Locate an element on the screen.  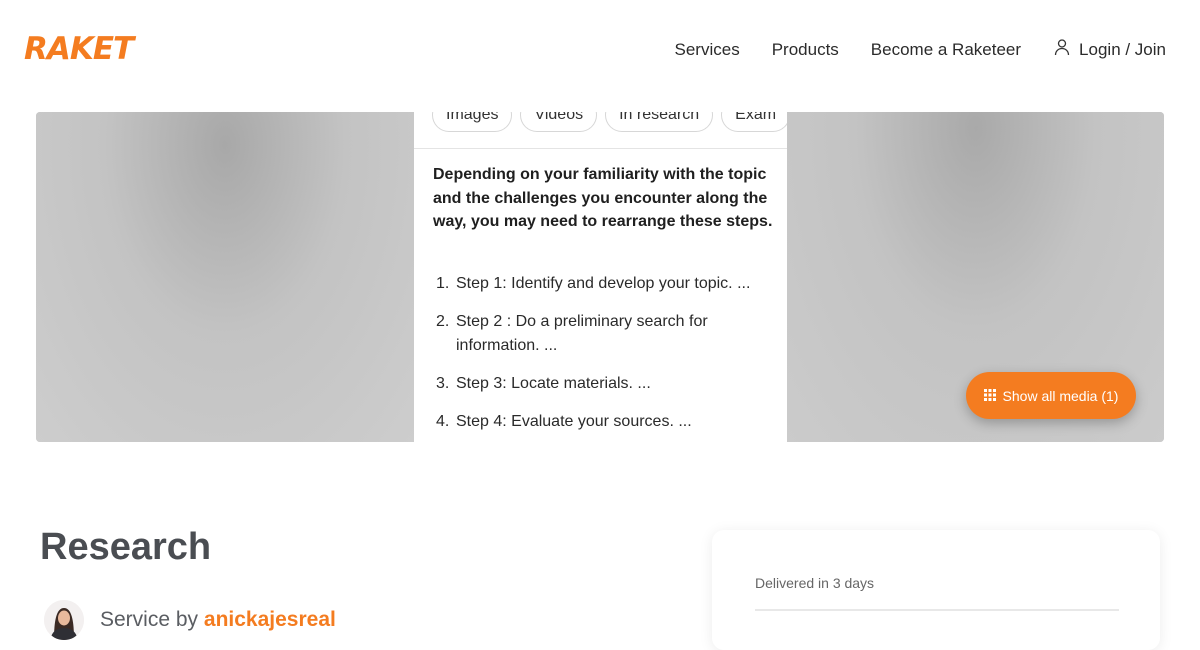
step-number: 3. is located at coordinates (443, 383).